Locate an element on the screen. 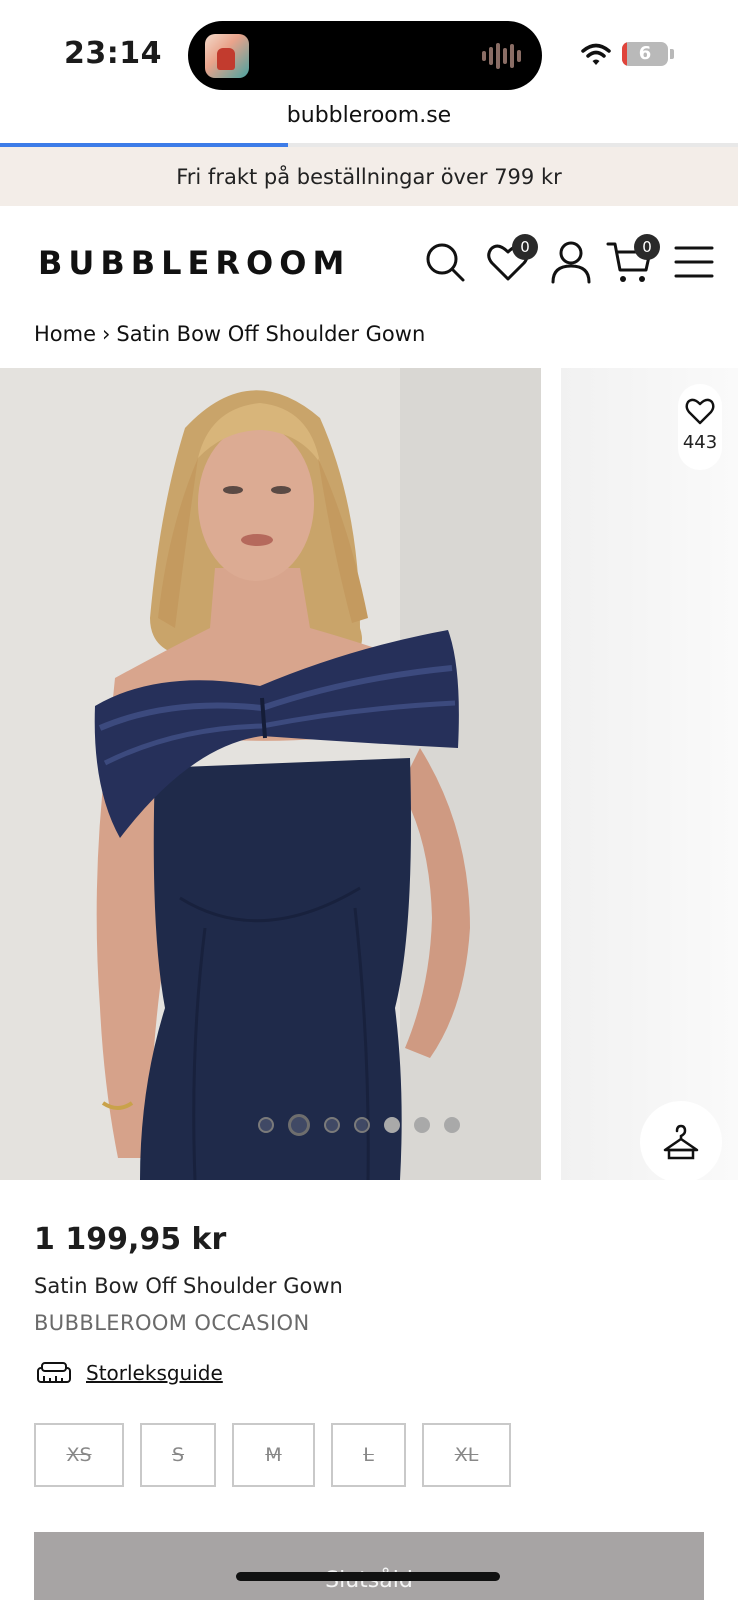  size-selector: XS S M L XL is located at coordinates (272, 1455).